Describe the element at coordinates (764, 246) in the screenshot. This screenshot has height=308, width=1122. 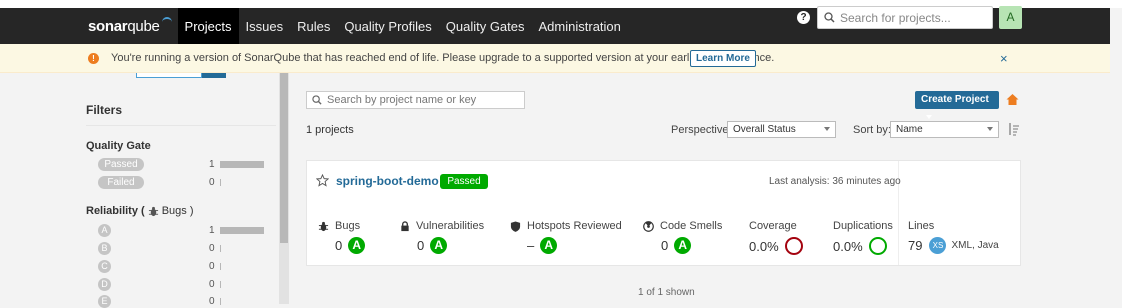
I see `coverage-value: 0.0%` at that location.